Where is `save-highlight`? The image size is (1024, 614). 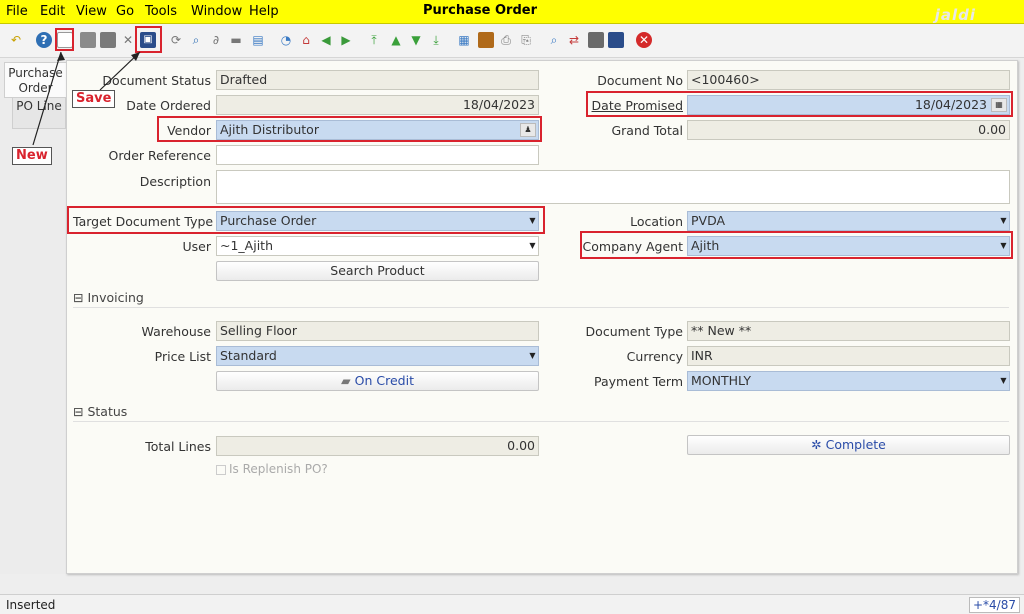 save-highlight is located at coordinates (148, 39).